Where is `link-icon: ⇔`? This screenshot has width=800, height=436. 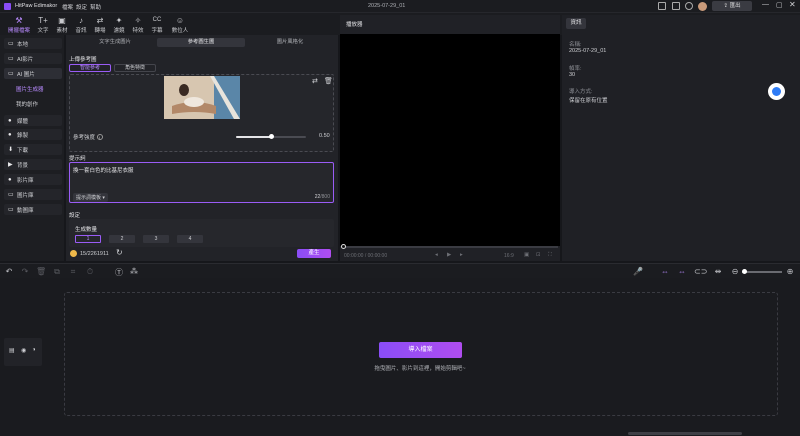 link-icon: ⇔ is located at coordinates (682, 271).